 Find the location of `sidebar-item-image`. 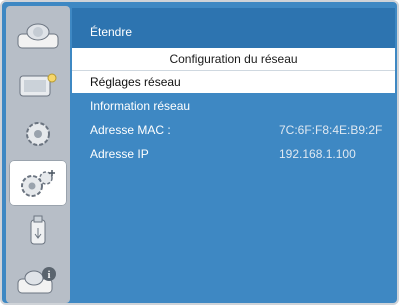

sidebar-item-image is located at coordinates (38, 36).